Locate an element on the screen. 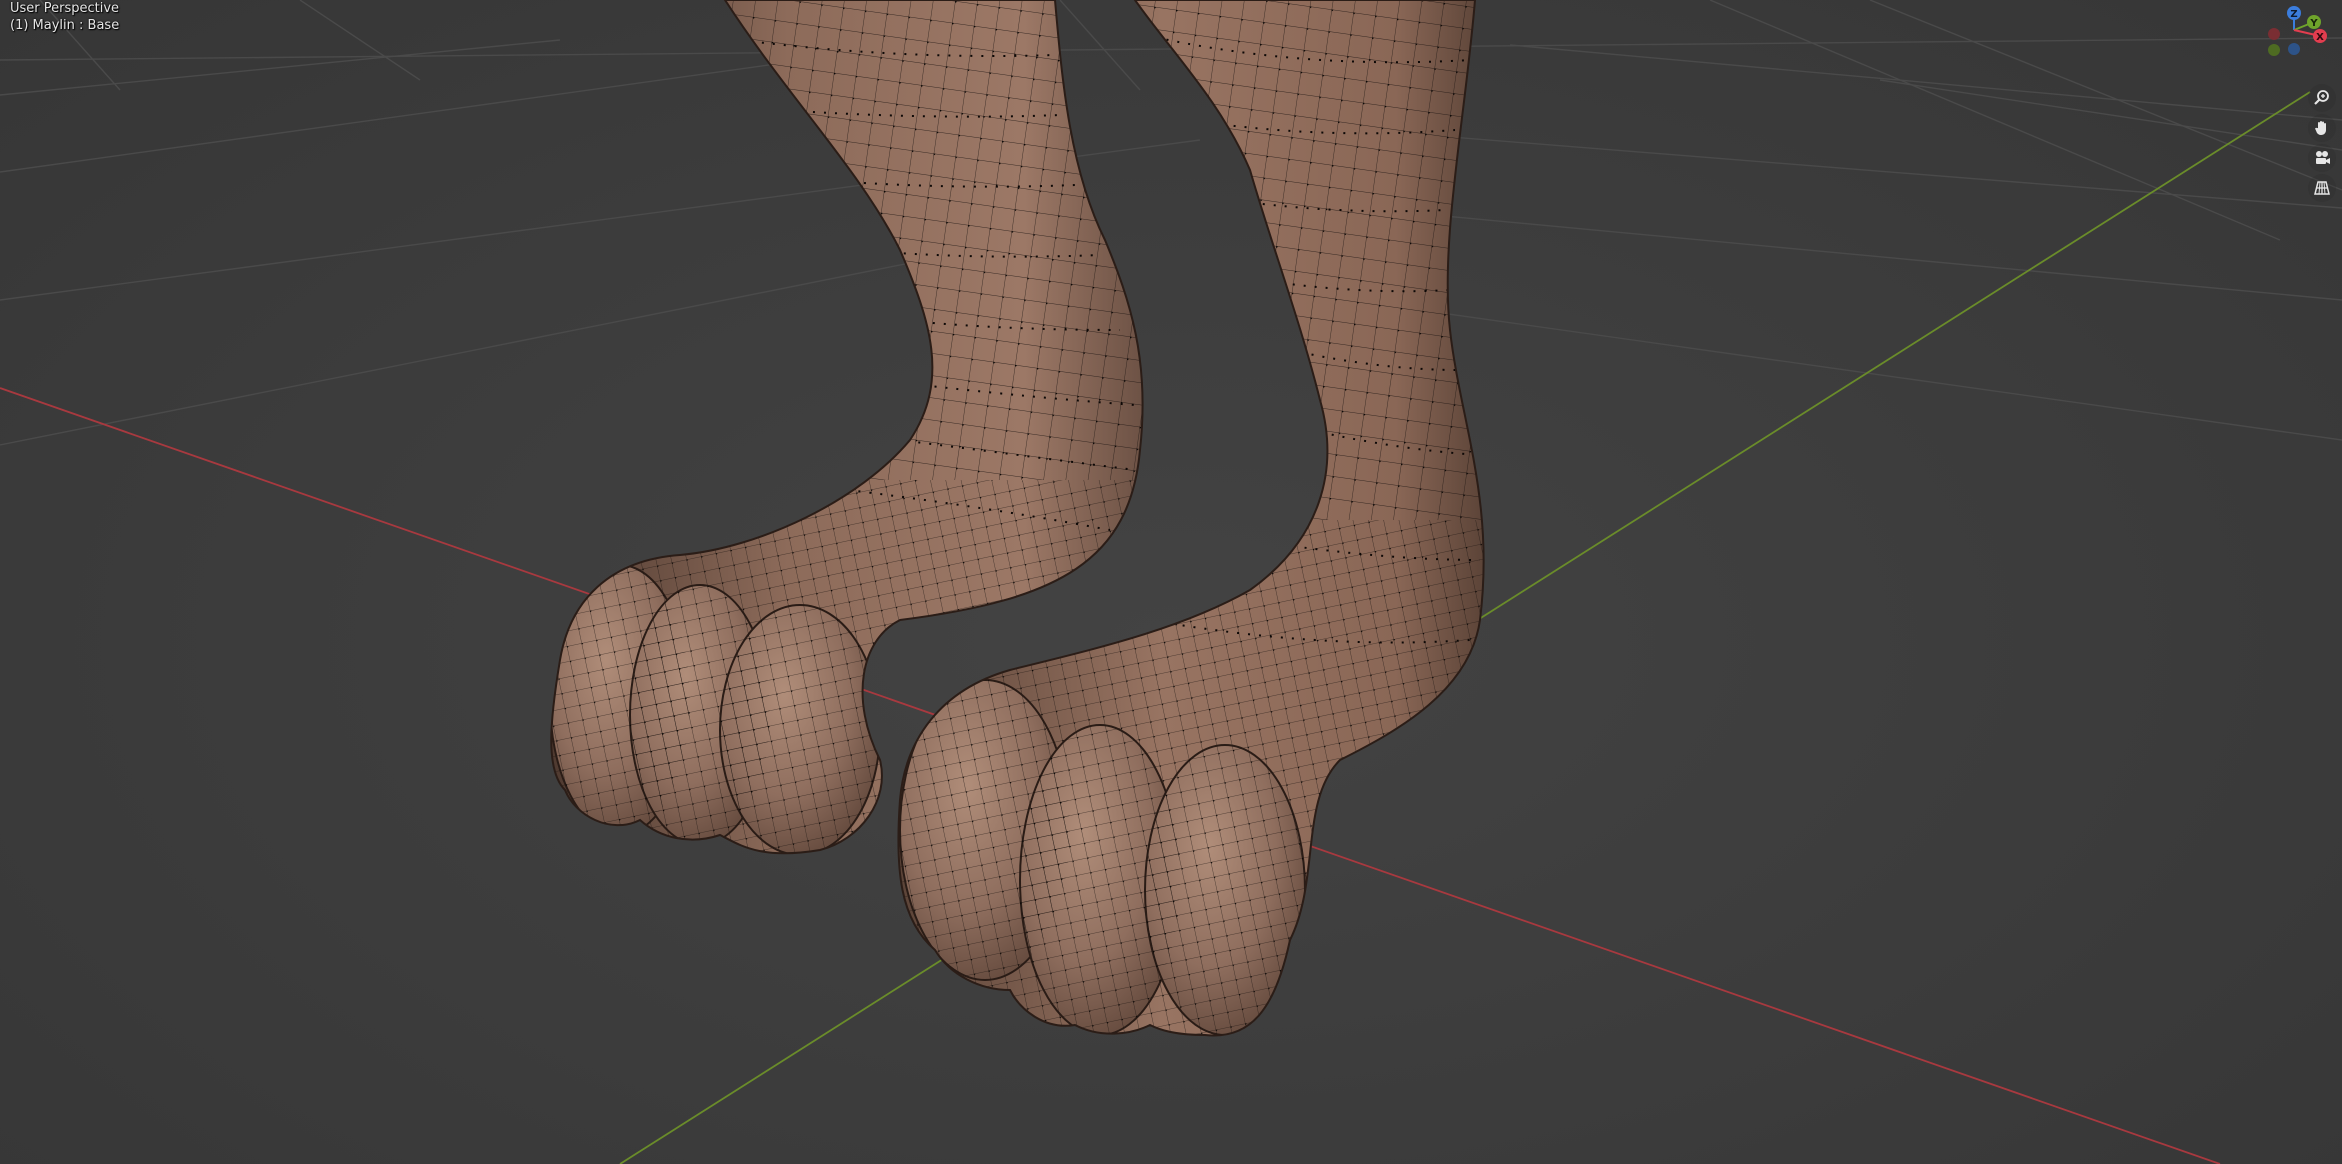  navigation-tools is located at coordinates (2323, 144).